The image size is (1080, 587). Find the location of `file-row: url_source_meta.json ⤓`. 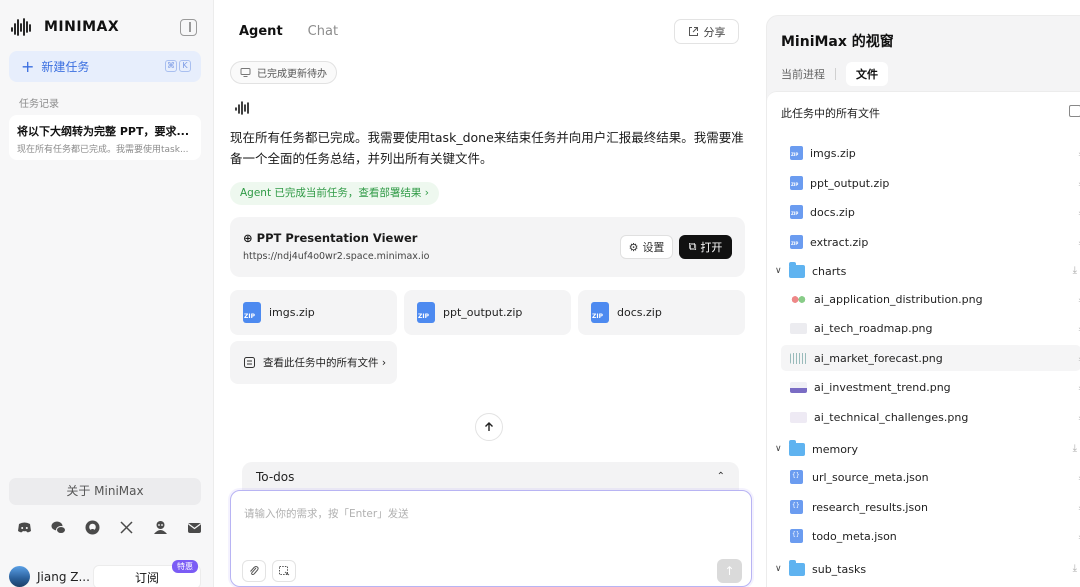

file-row: url_source_meta.json ⤓ is located at coordinates (930, 477).